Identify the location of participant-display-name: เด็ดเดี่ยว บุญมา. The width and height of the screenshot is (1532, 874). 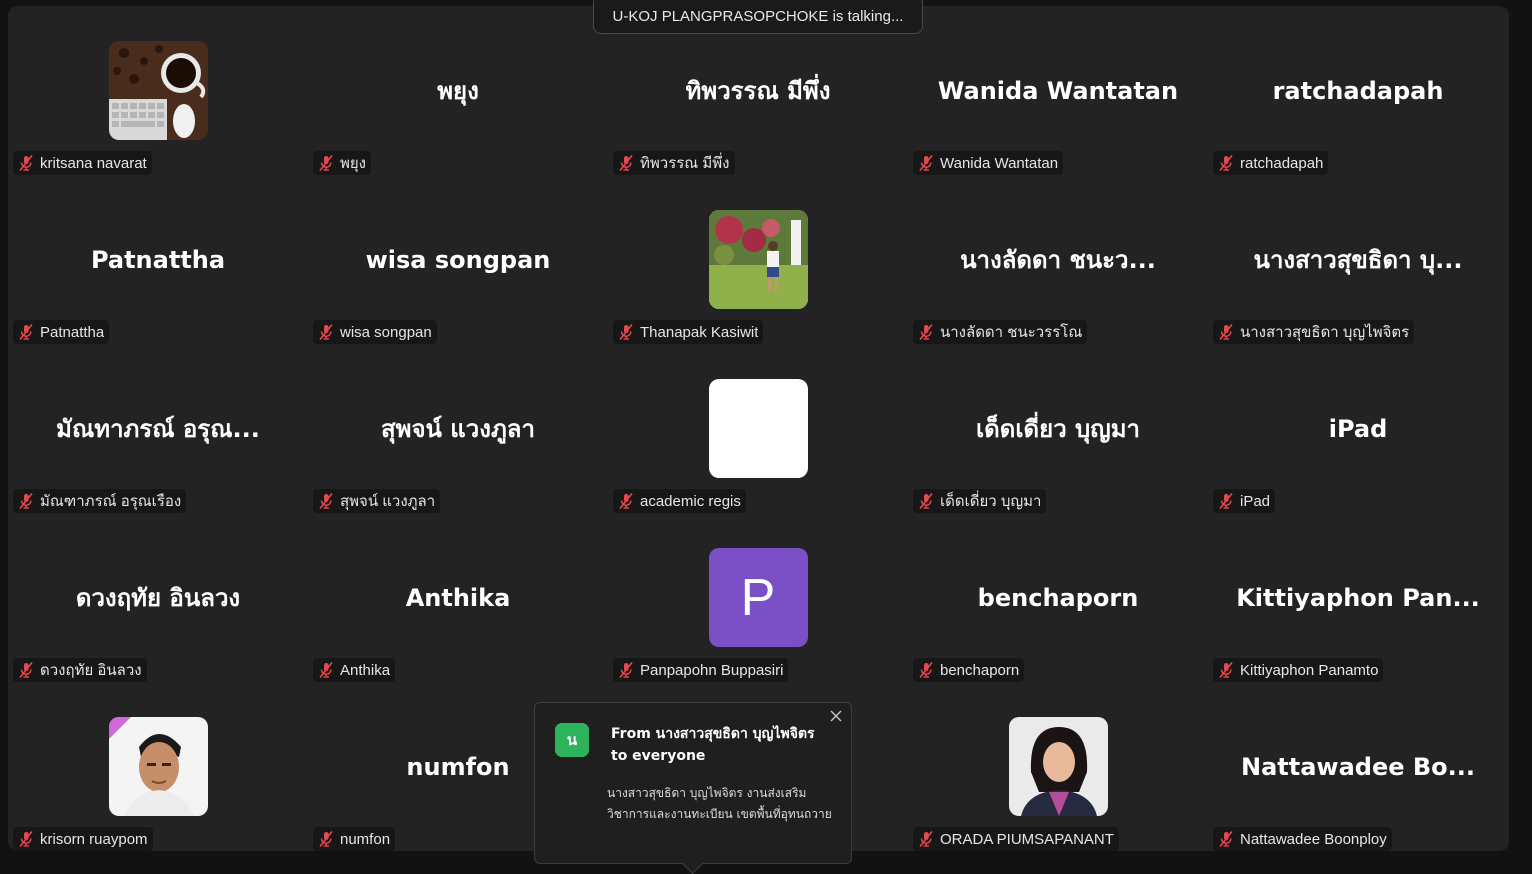
(1058, 429).